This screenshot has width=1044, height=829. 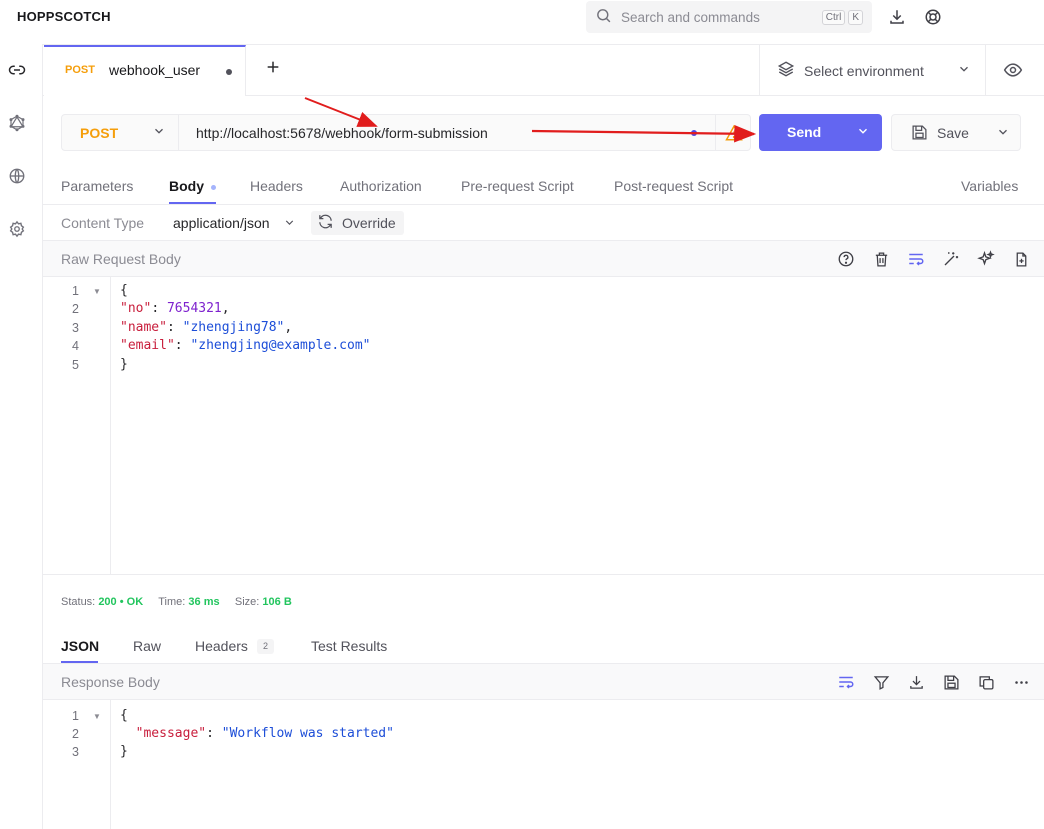 What do you see at coordinates (280, 345) in the screenshot?
I see `json-value: "zhengjing@example.com"` at bounding box center [280, 345].